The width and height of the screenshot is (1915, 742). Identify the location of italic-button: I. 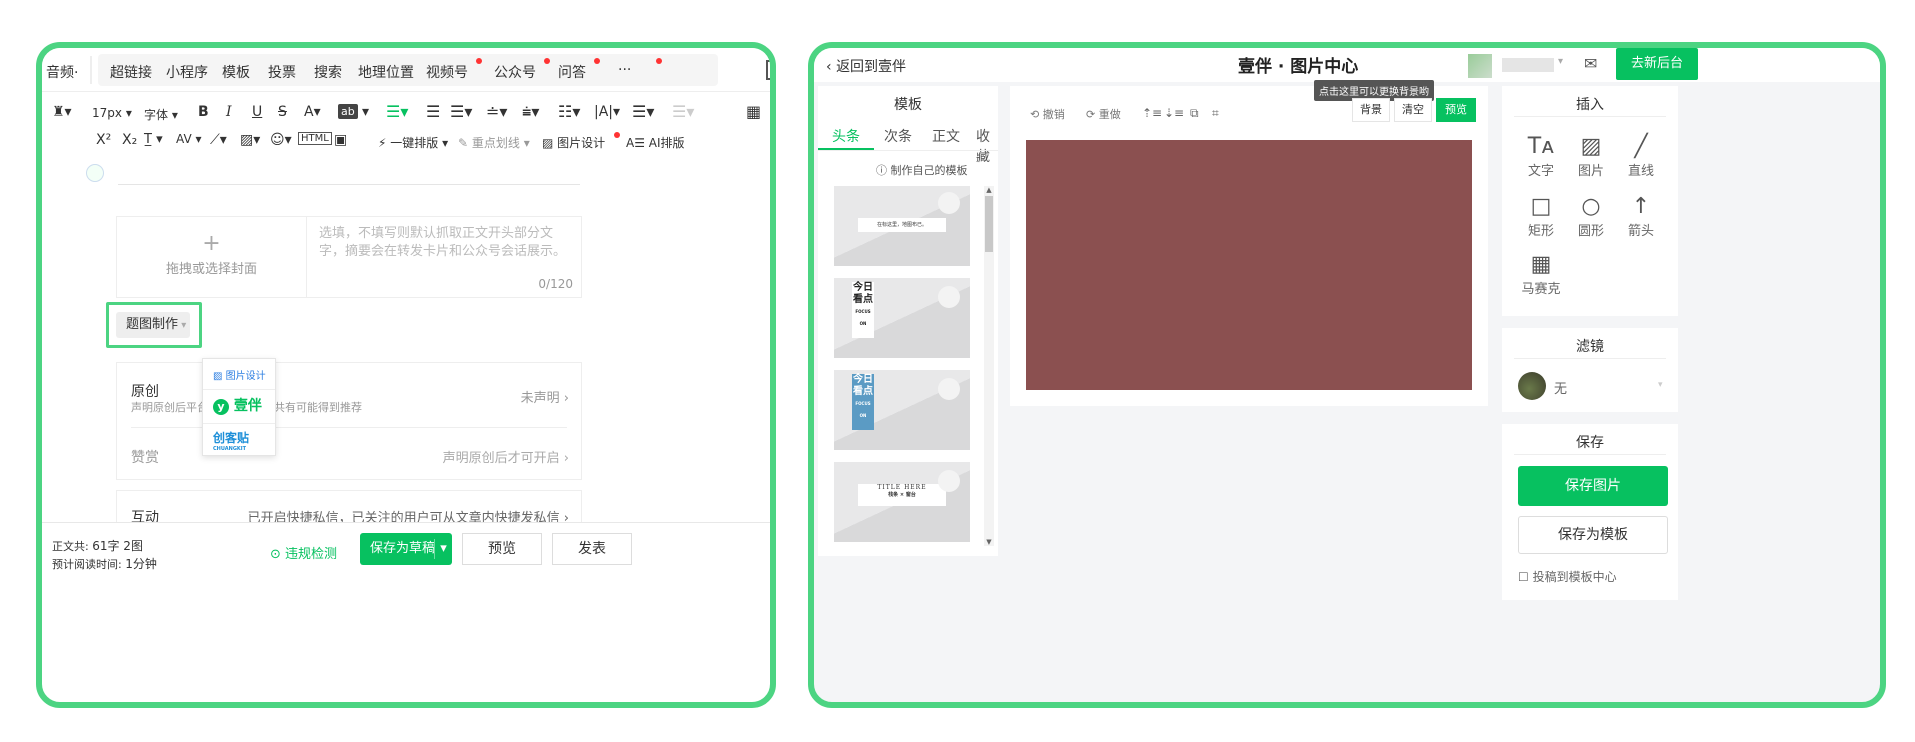
(229, 112).